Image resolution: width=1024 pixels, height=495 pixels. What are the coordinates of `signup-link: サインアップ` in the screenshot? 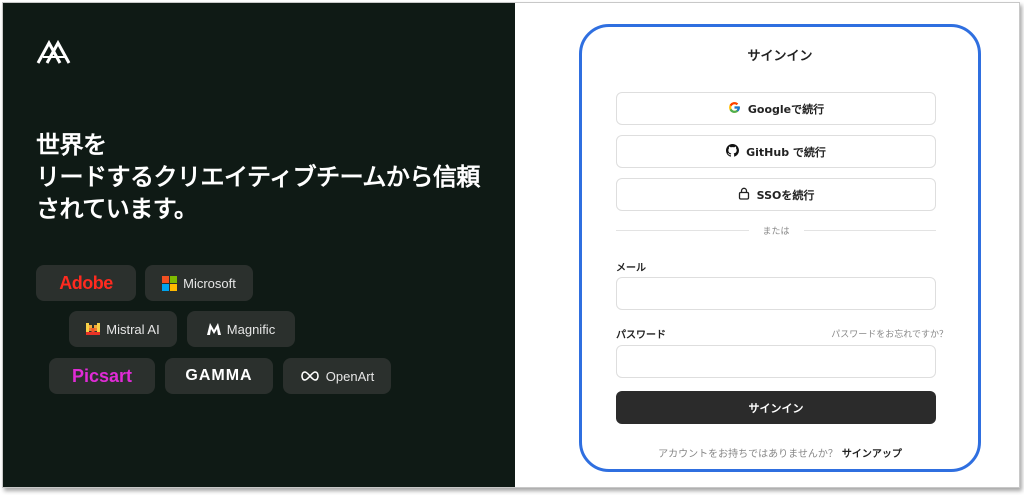 It's located at (872, 454).